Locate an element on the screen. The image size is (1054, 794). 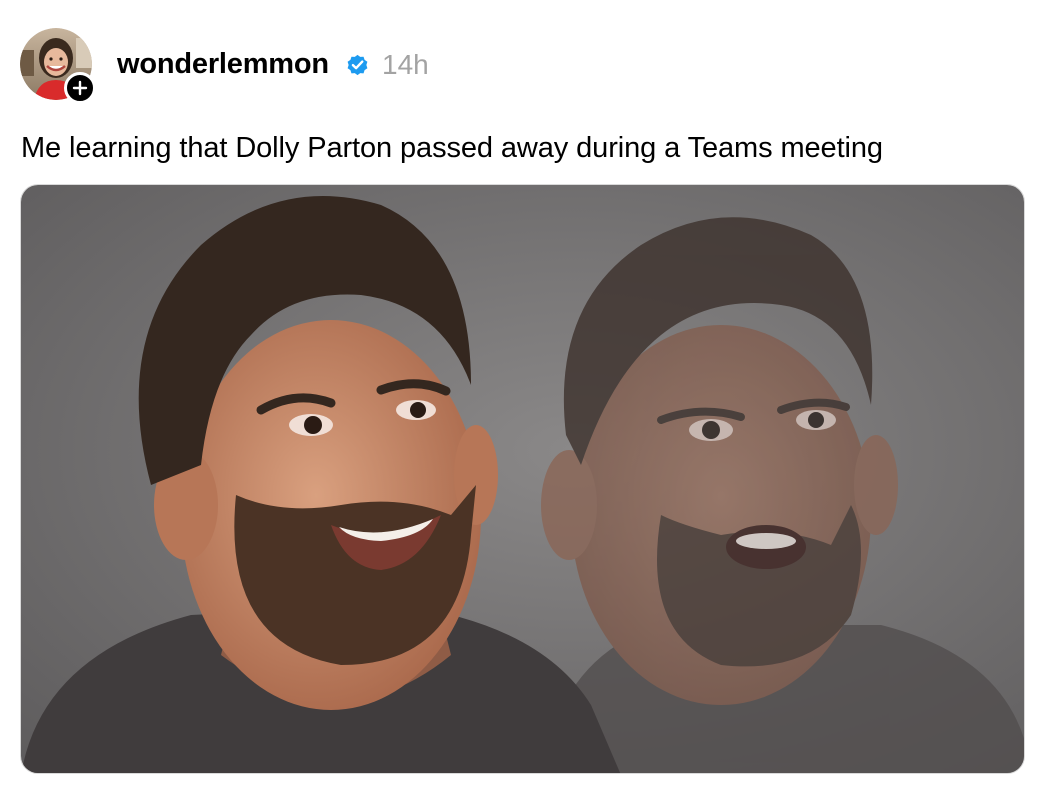
verified-badge-icon is located at coordinates (357, 65).